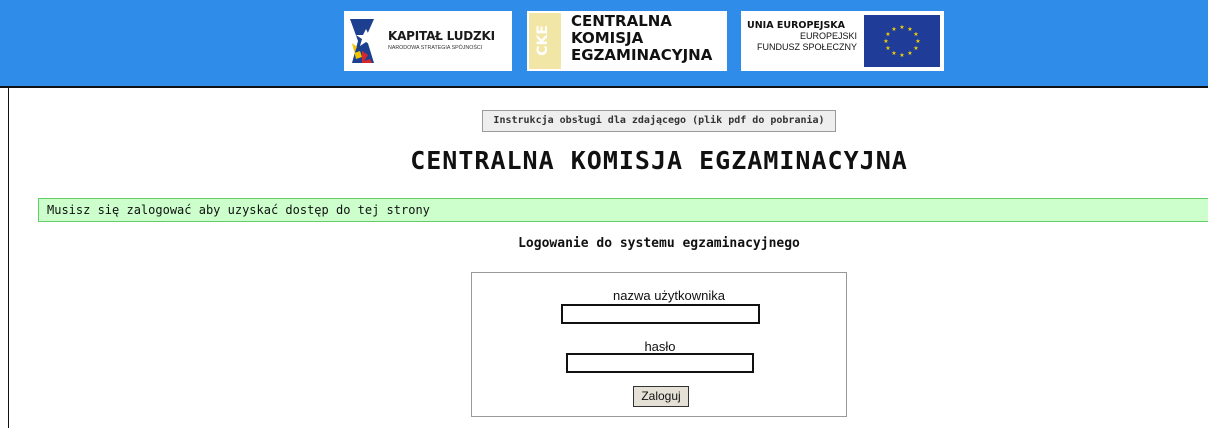  I want to click on cke-logo: CKE CENTRALNA KOMISJA EGZAMINACYJNA, so click(627, 41).